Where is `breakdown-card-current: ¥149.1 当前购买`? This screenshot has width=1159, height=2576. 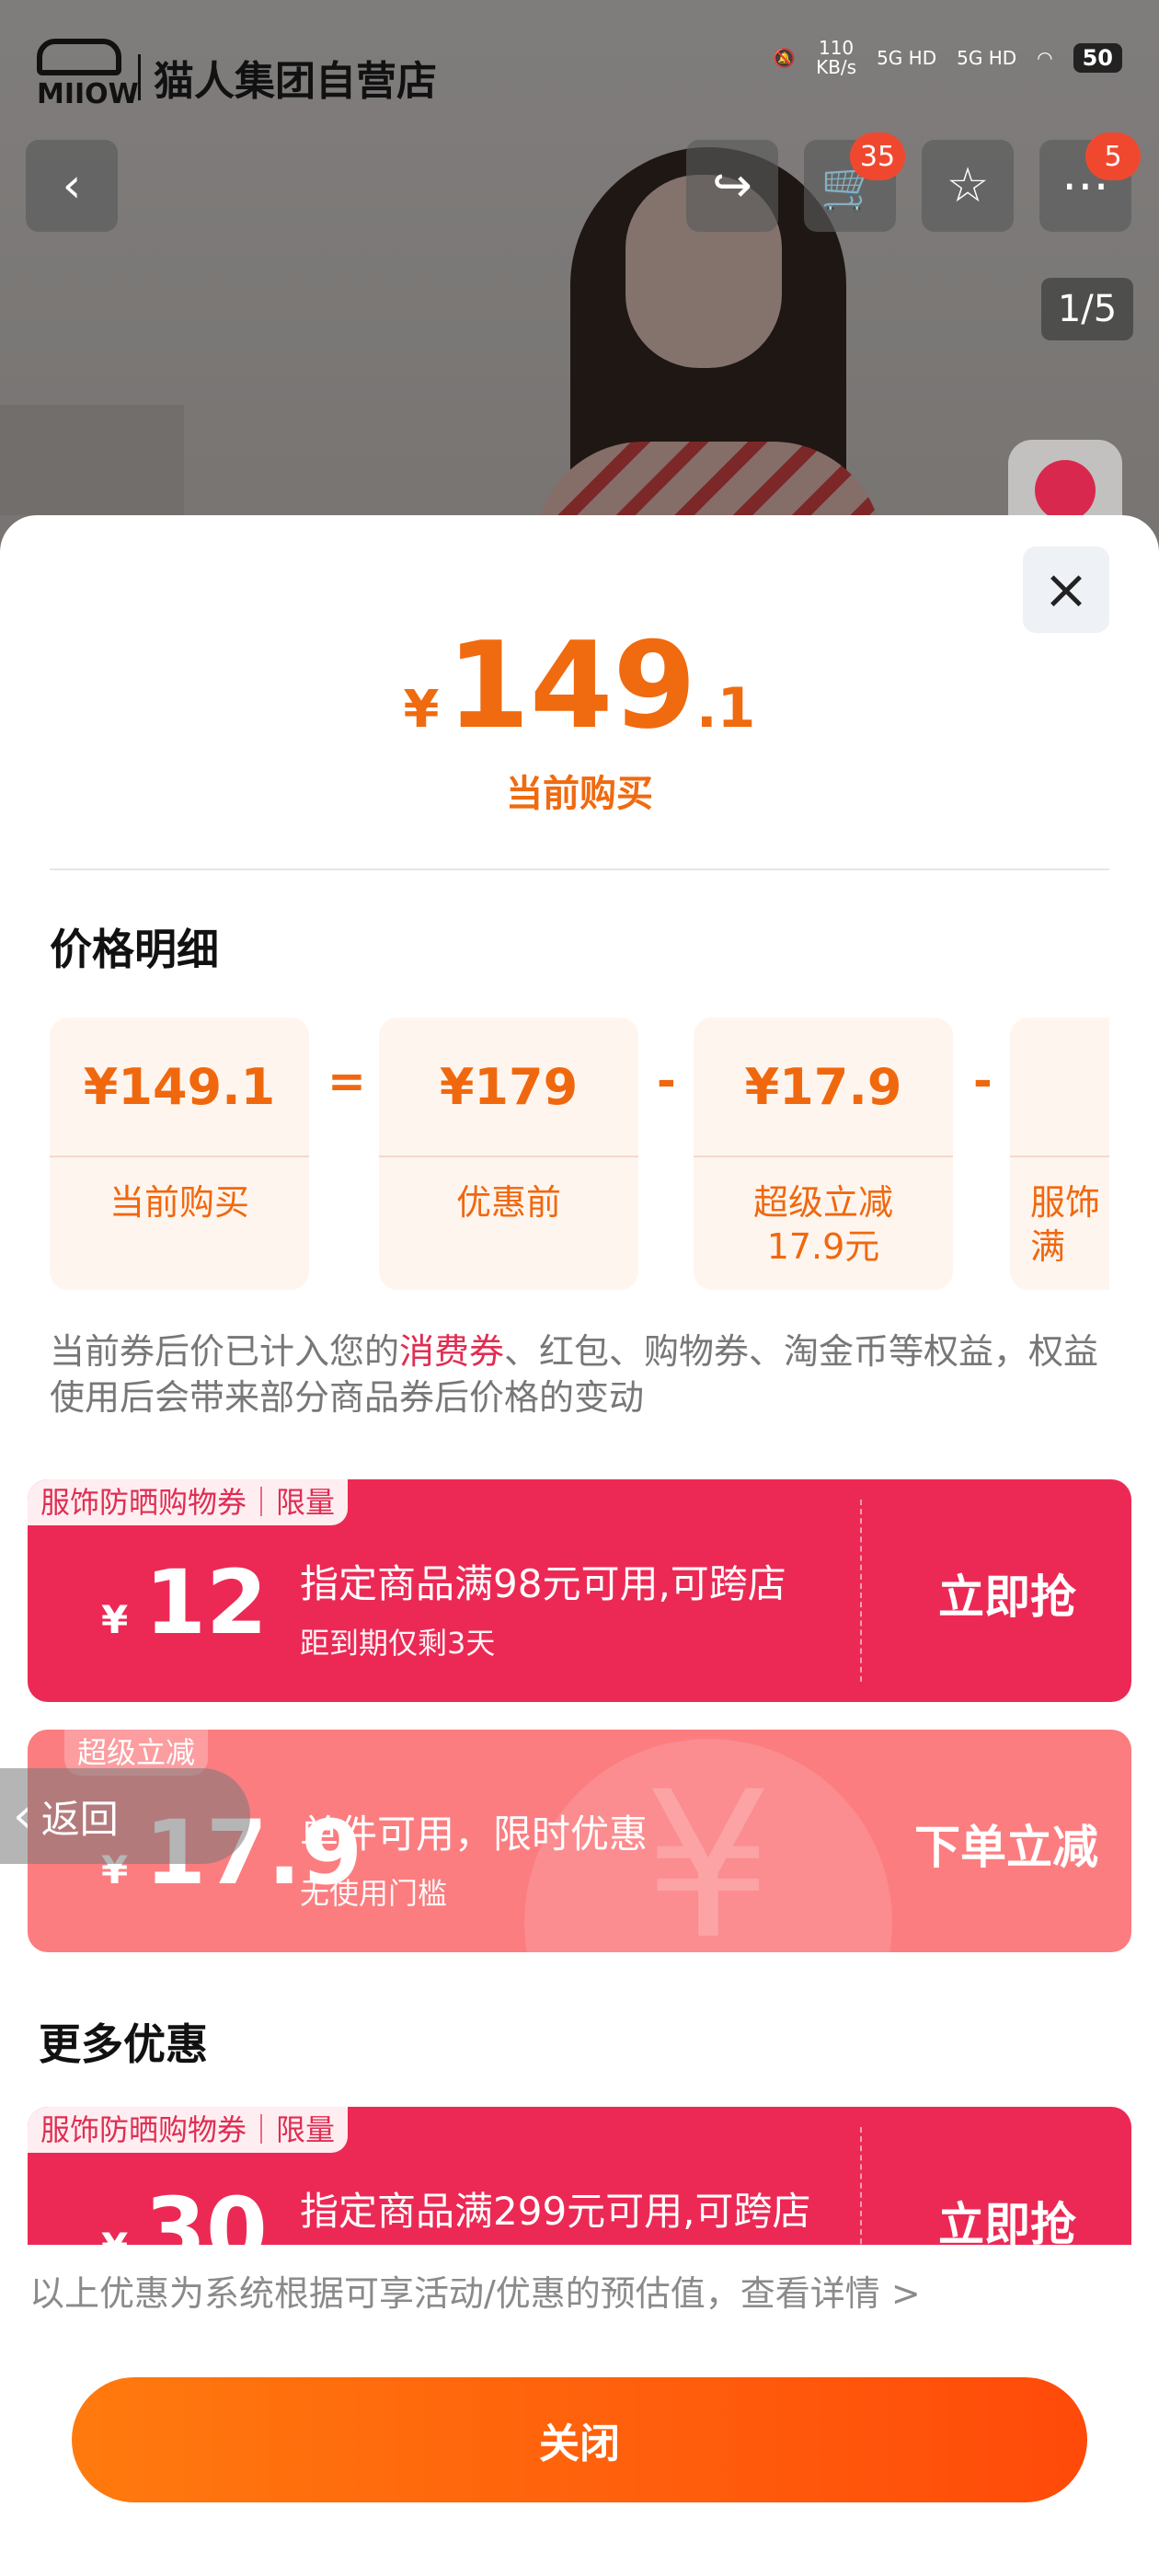
breakdown-card-current: ¥149.1 当前购买 is located at coordinates (179, 1154).